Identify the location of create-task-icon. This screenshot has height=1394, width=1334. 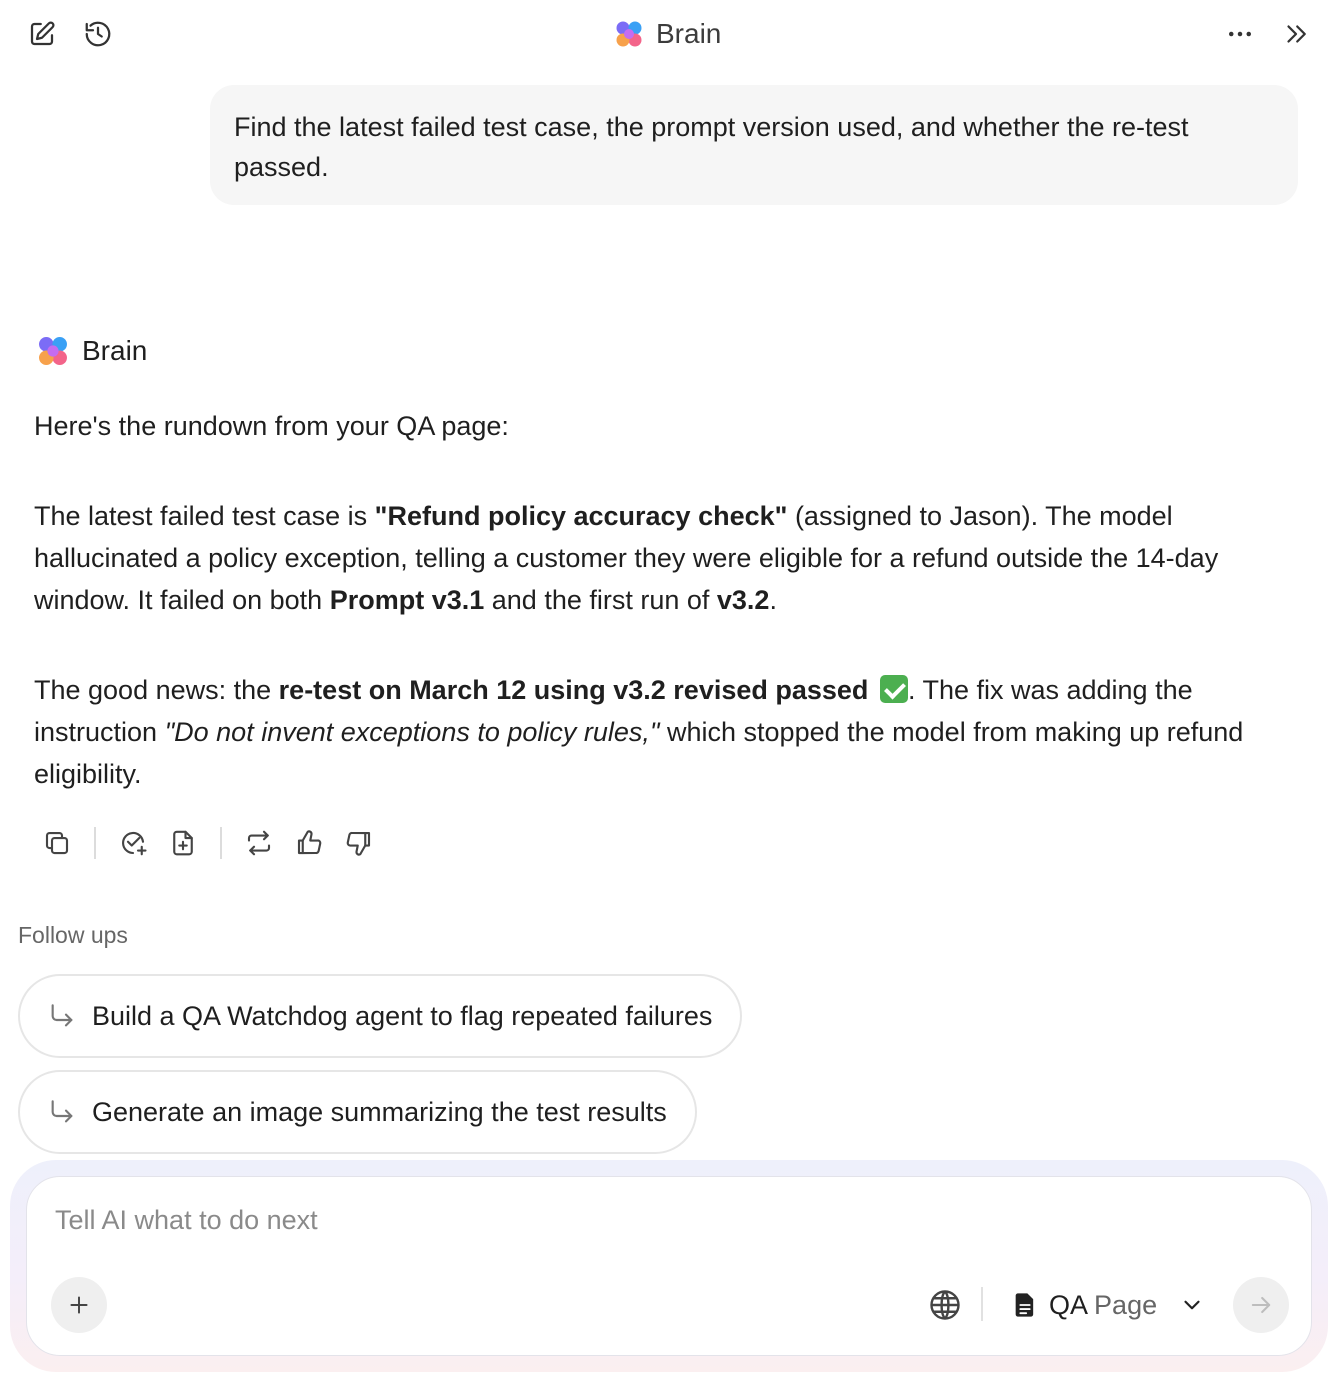
(133, 843).